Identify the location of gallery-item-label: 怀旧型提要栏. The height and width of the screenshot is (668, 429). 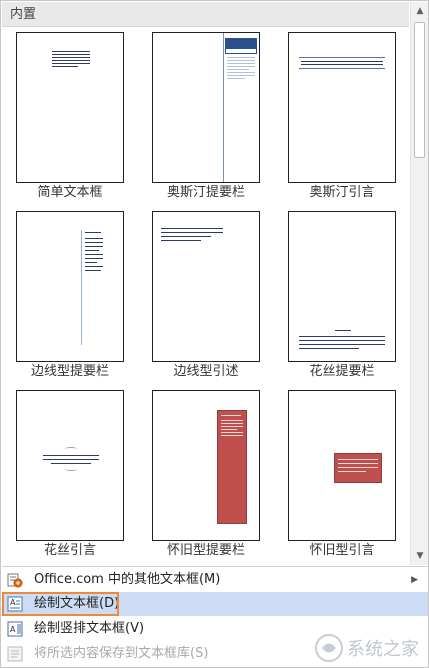
(205, 550).